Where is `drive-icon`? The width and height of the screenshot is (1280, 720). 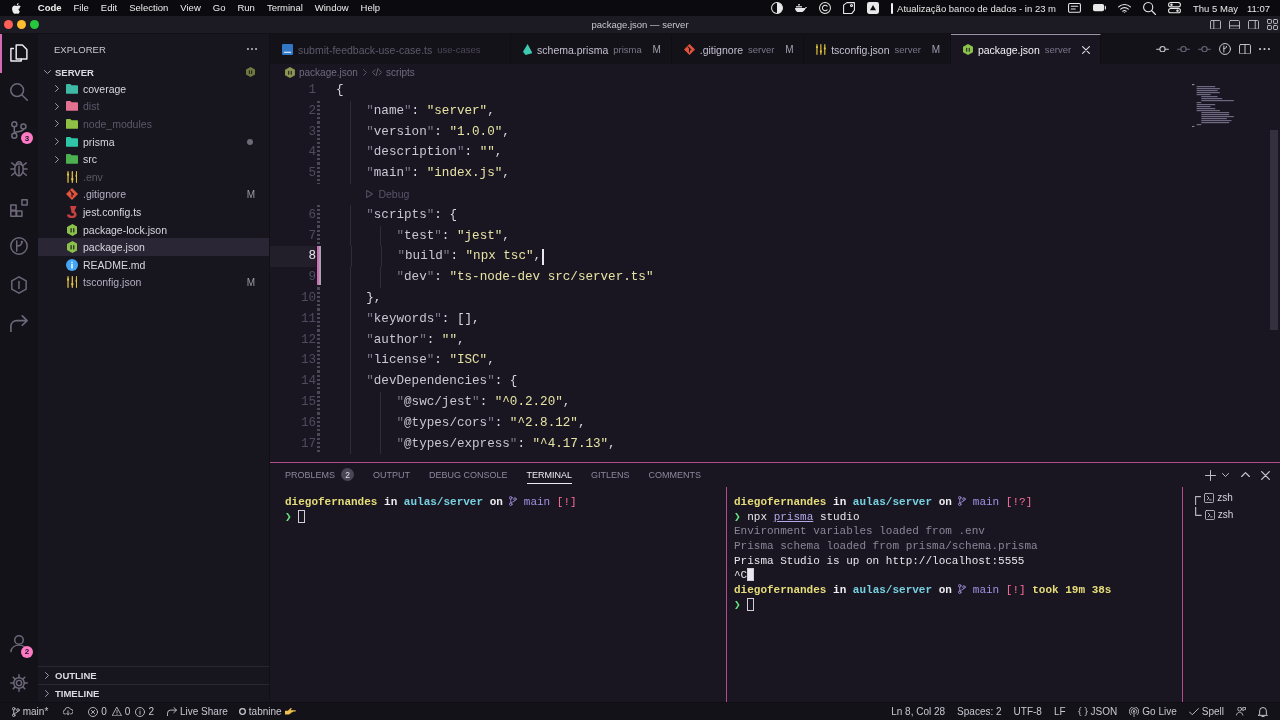 drive-icon is located at coordinates (873, 8).